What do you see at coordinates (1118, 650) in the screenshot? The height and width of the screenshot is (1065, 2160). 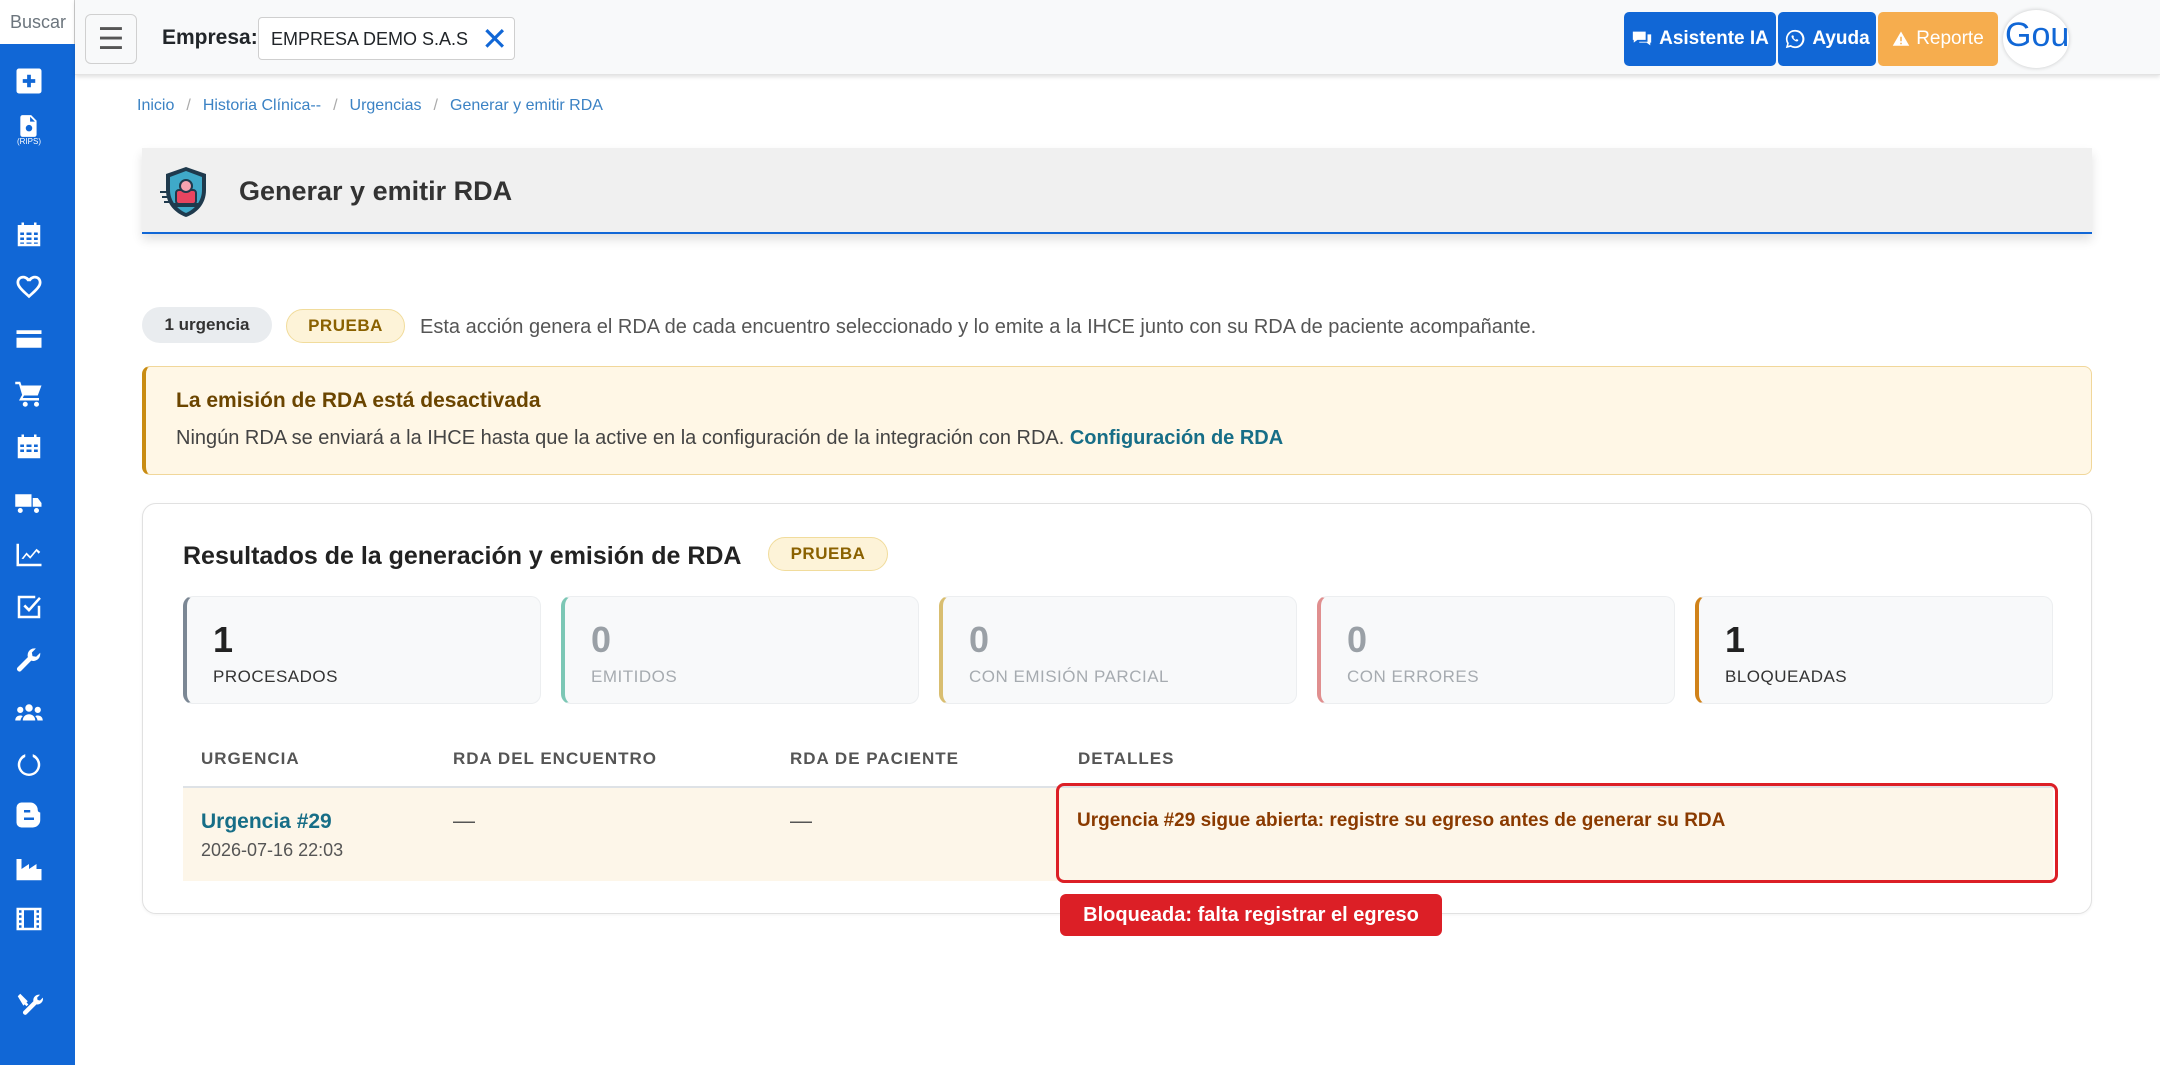 I see `stat-emision-parcial: 0 CON EMISIÓN PARCIAL` at bounding box center [1118, 650].